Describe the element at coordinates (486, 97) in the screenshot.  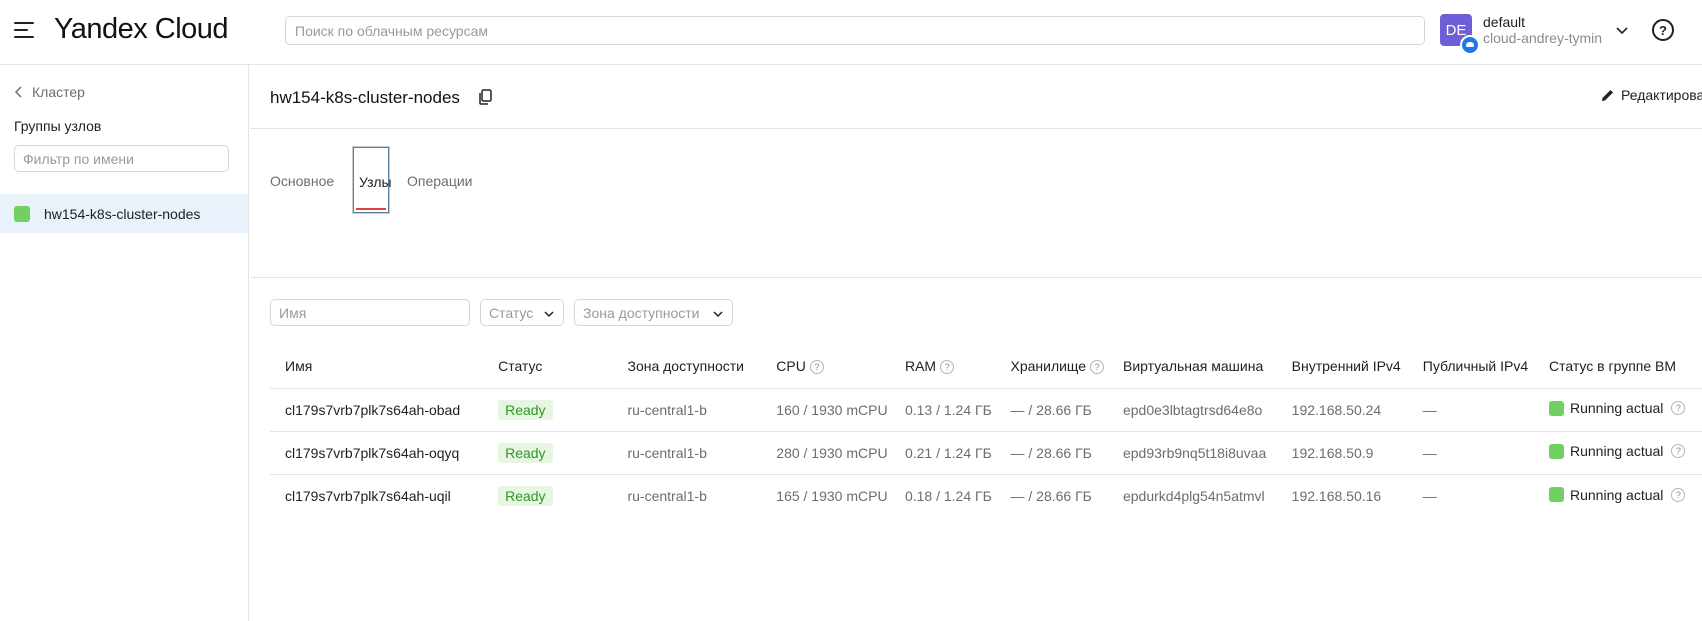
I see `copy-icon` at that location.